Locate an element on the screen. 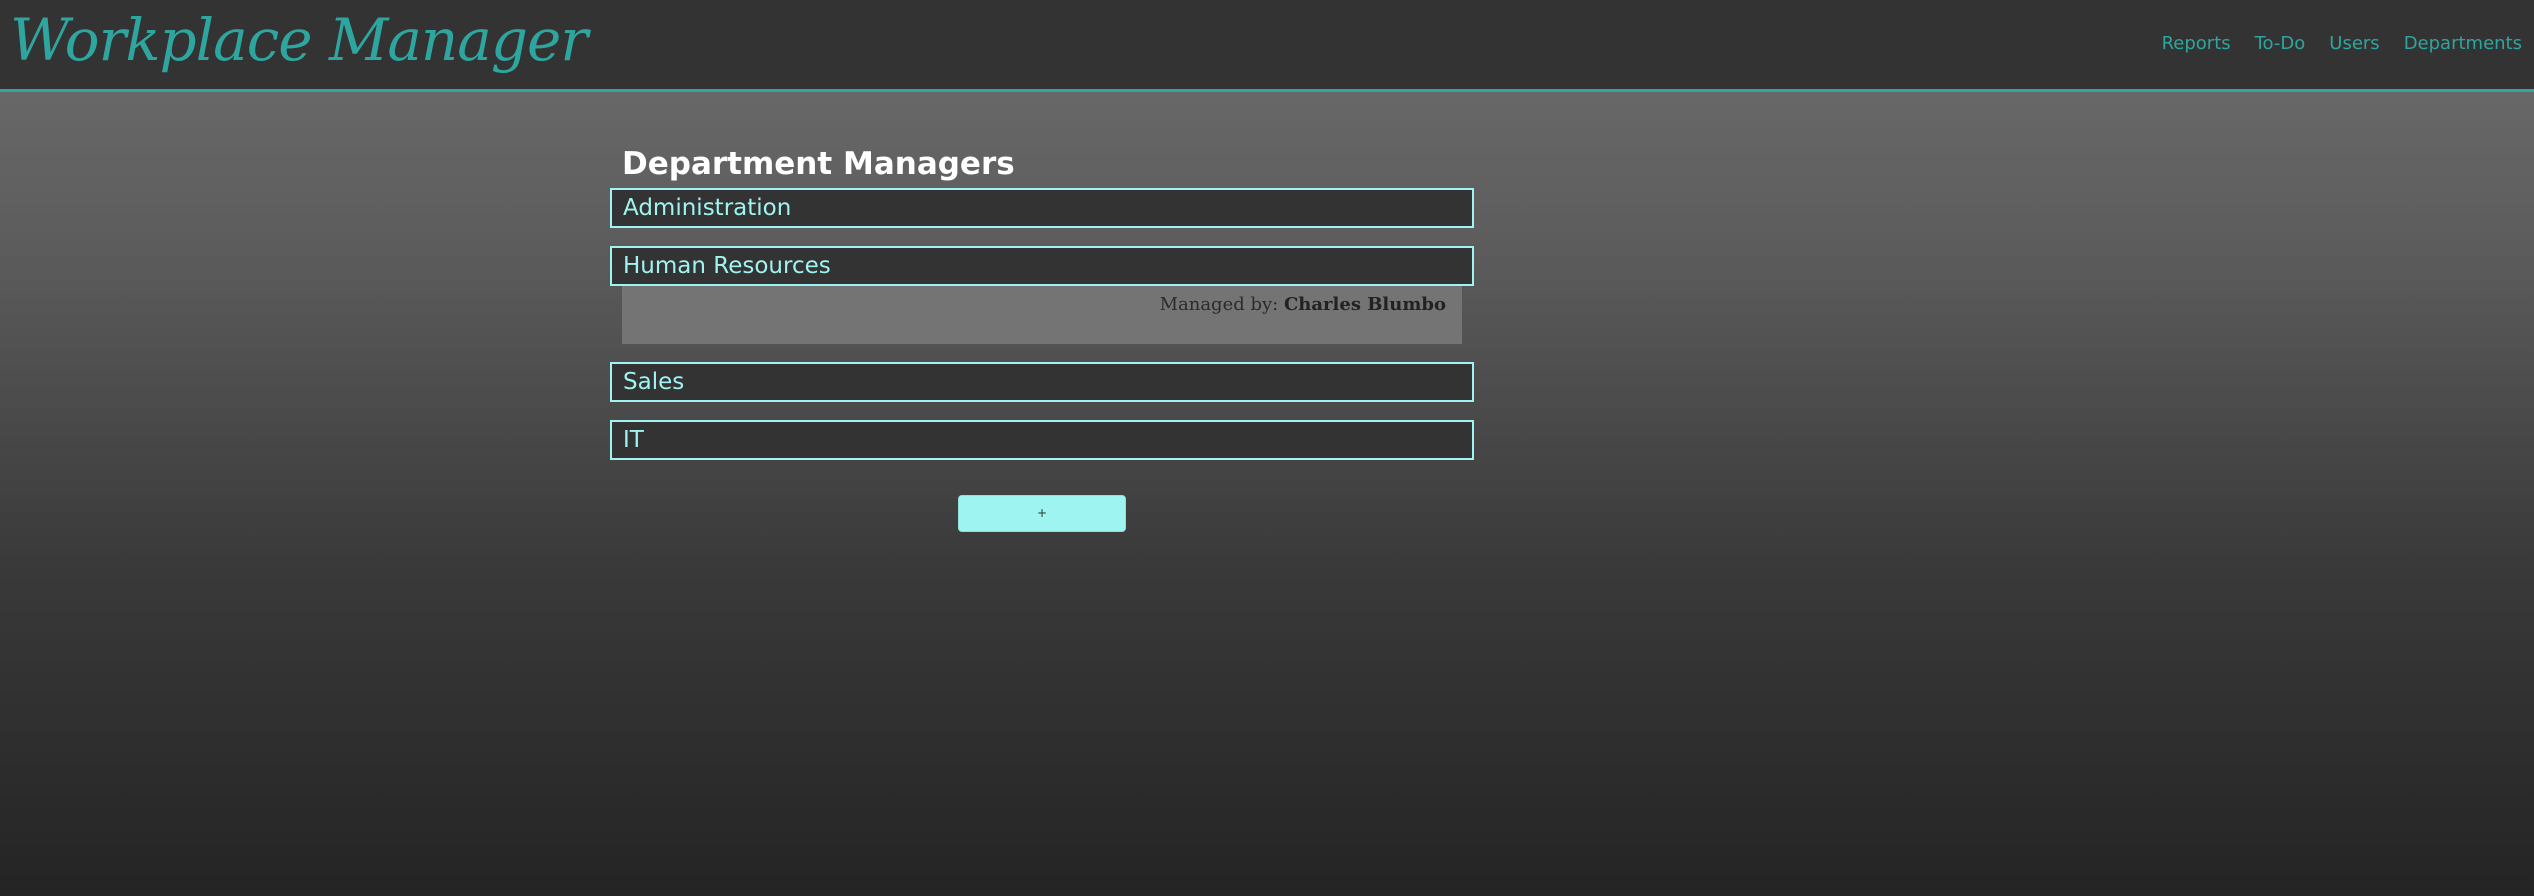 The height and width of the screenshot is (896, 2534). add-department-button: + is located at coordinates (1042, 513).